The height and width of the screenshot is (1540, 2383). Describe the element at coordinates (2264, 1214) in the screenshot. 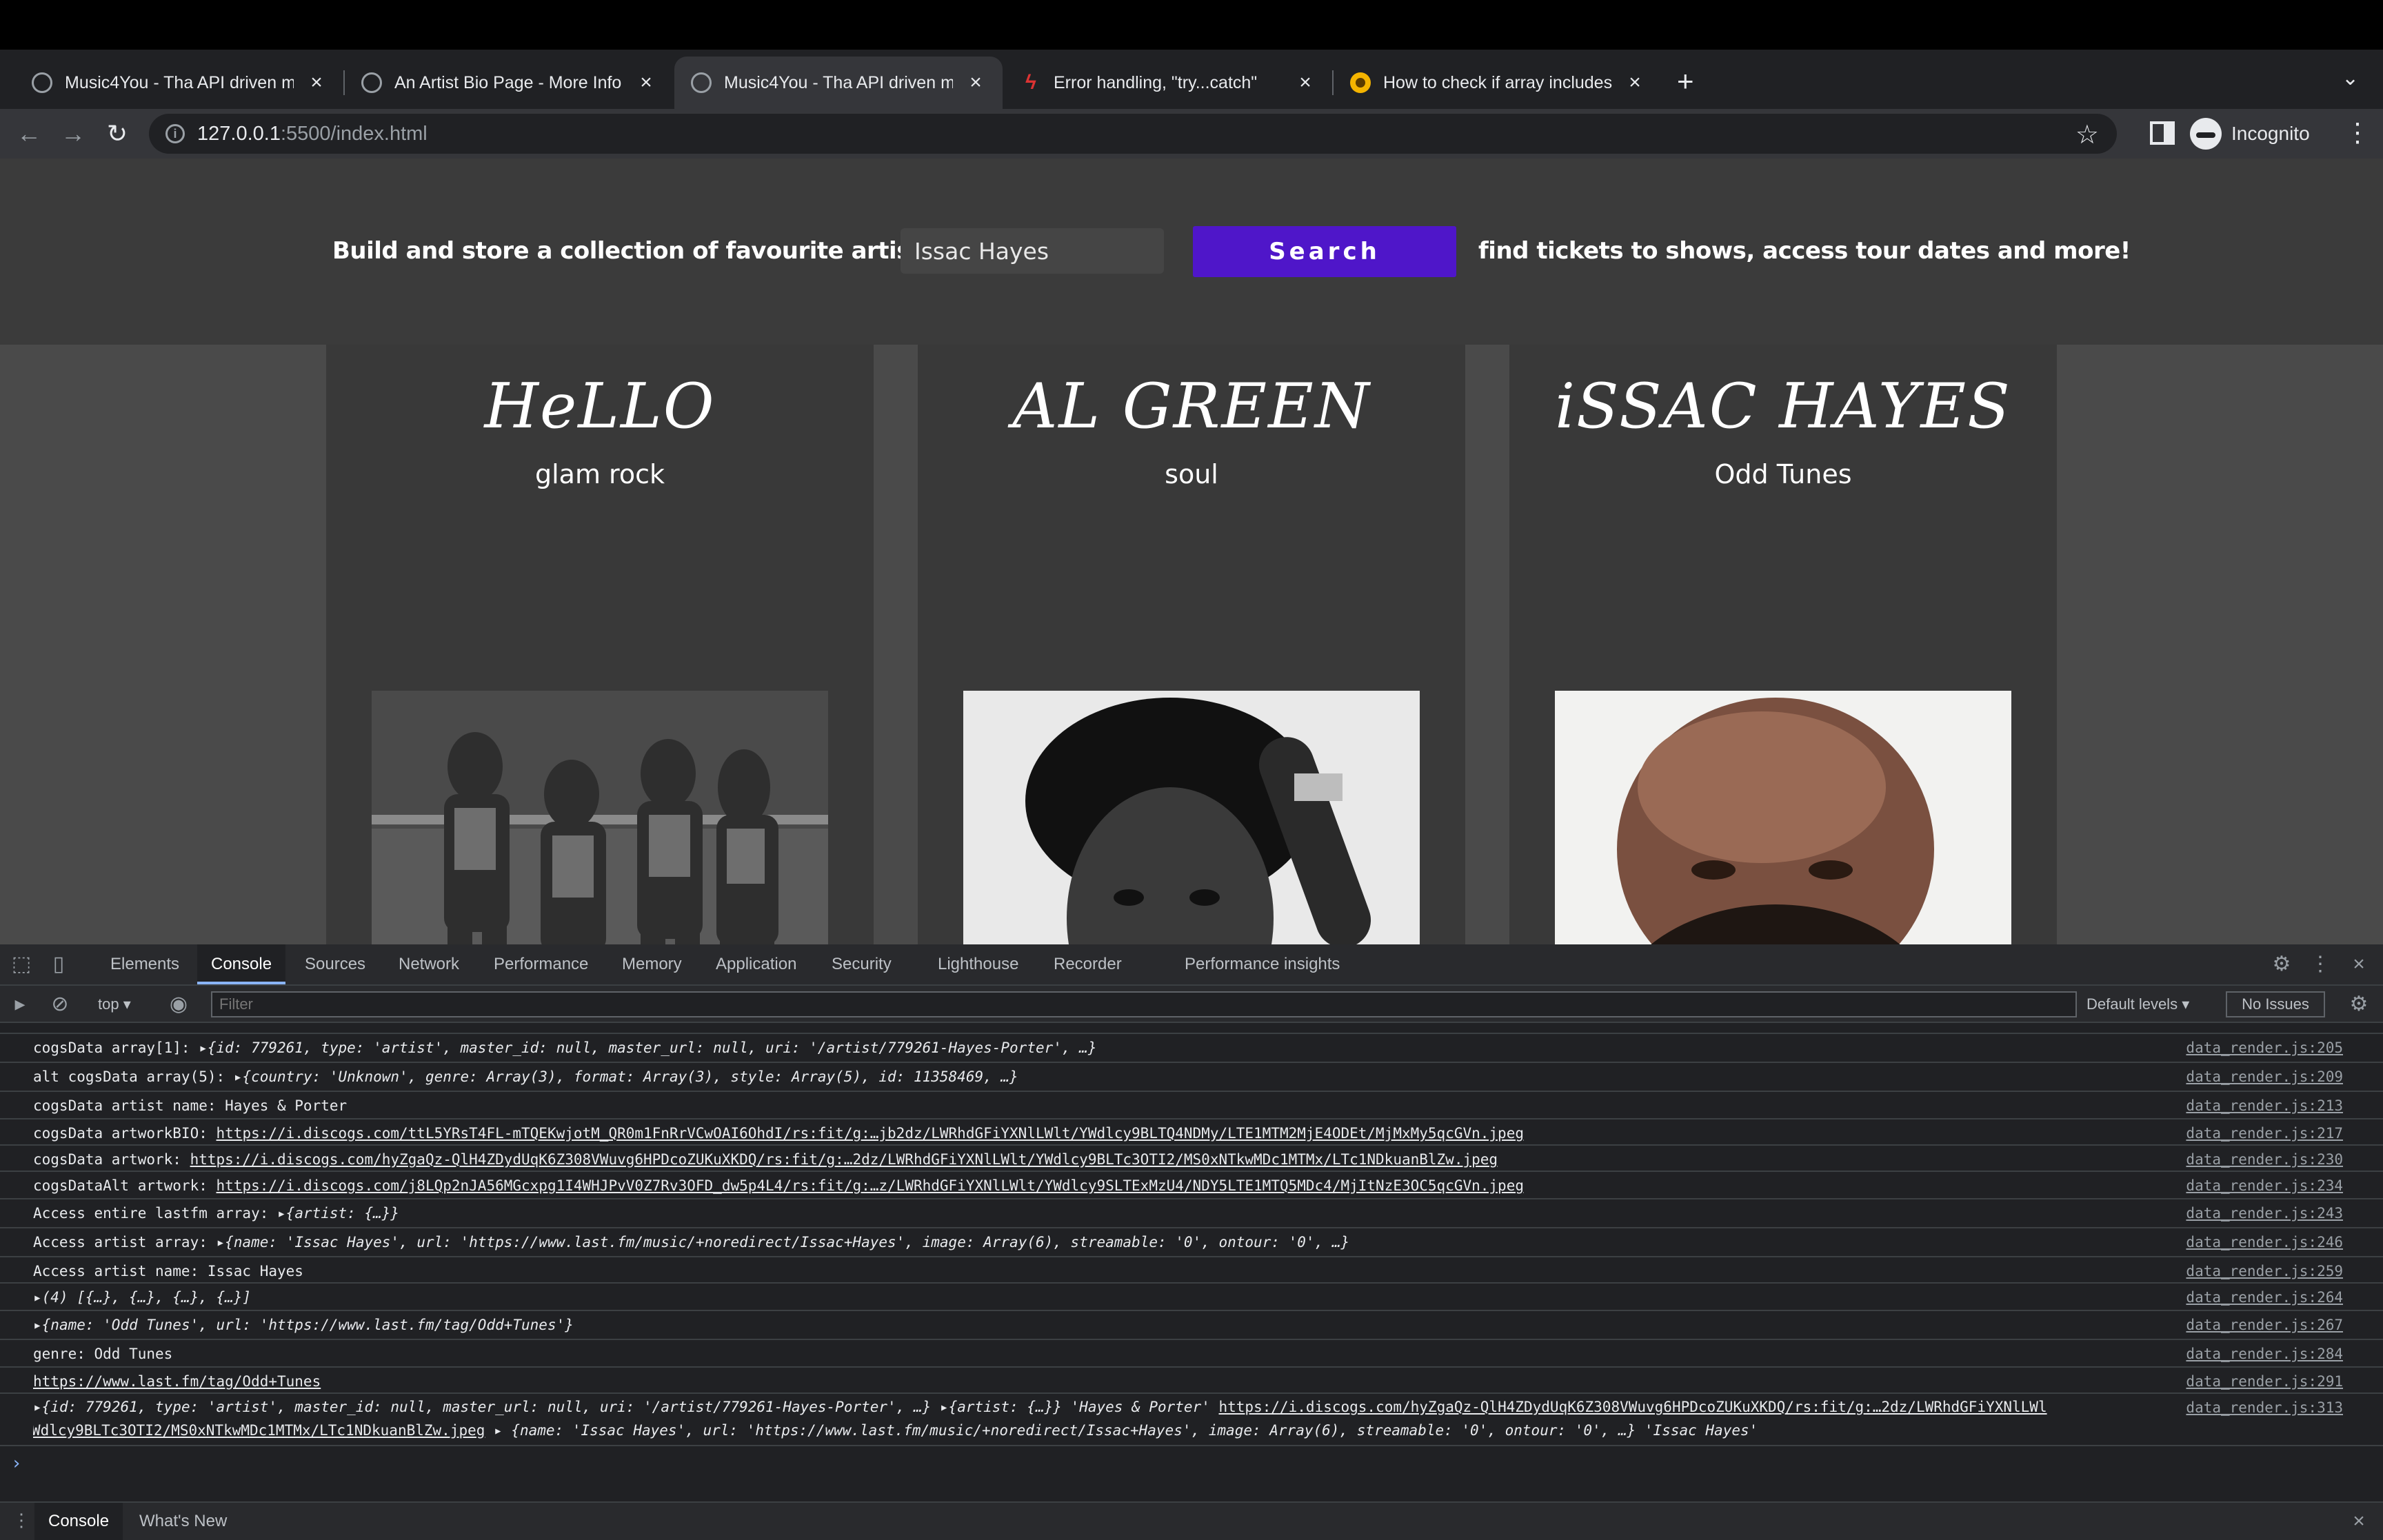

I see `log-source-link: data_render.js:243` at that location.